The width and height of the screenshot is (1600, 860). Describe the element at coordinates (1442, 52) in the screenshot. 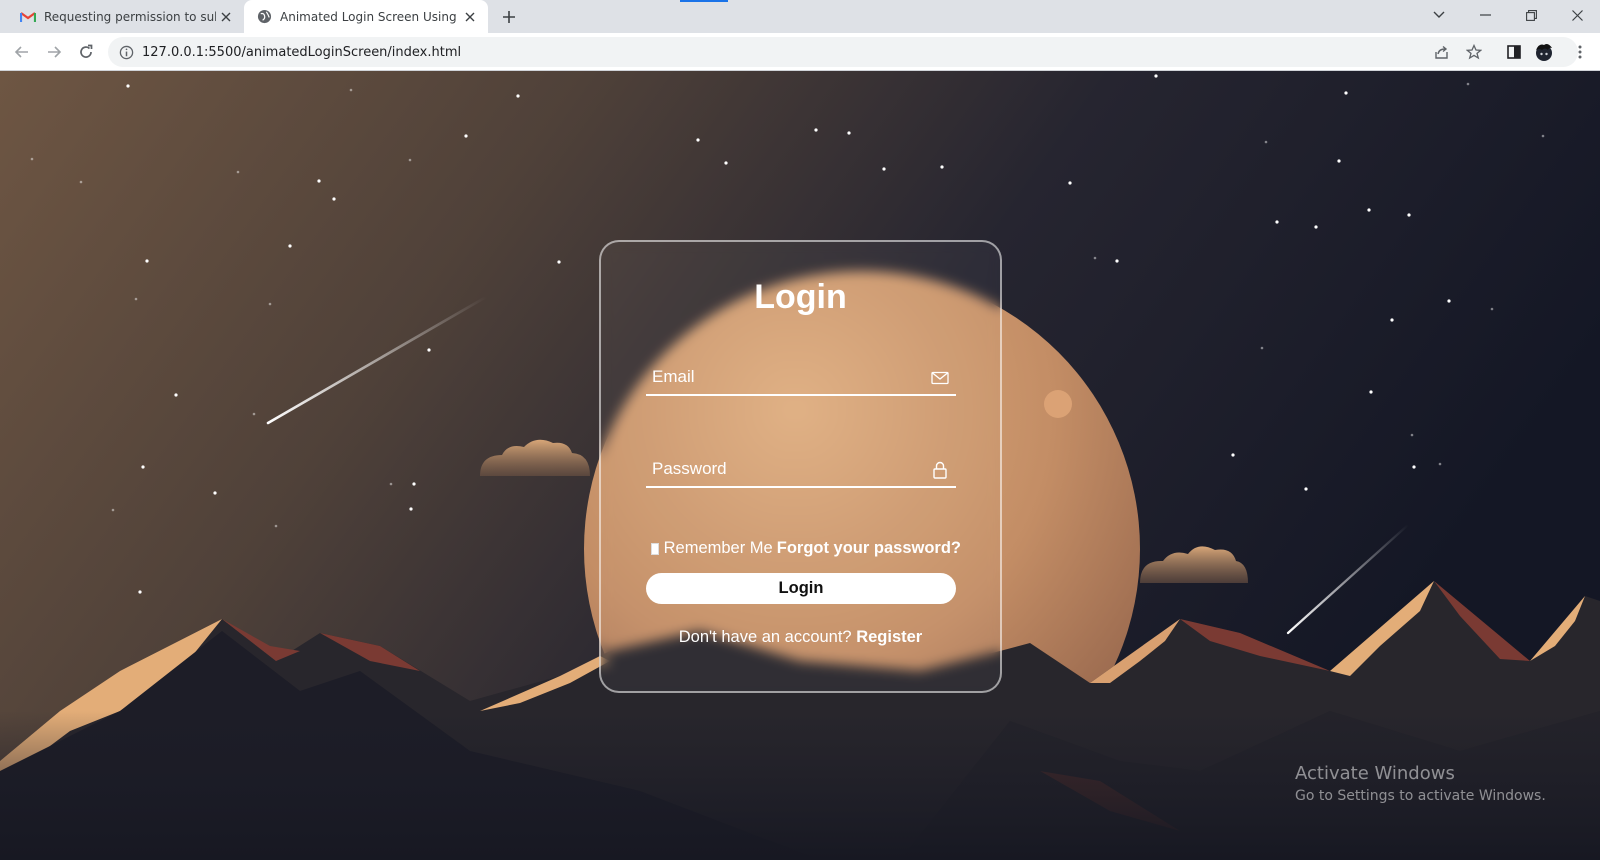

I see `share-icon` at that location.